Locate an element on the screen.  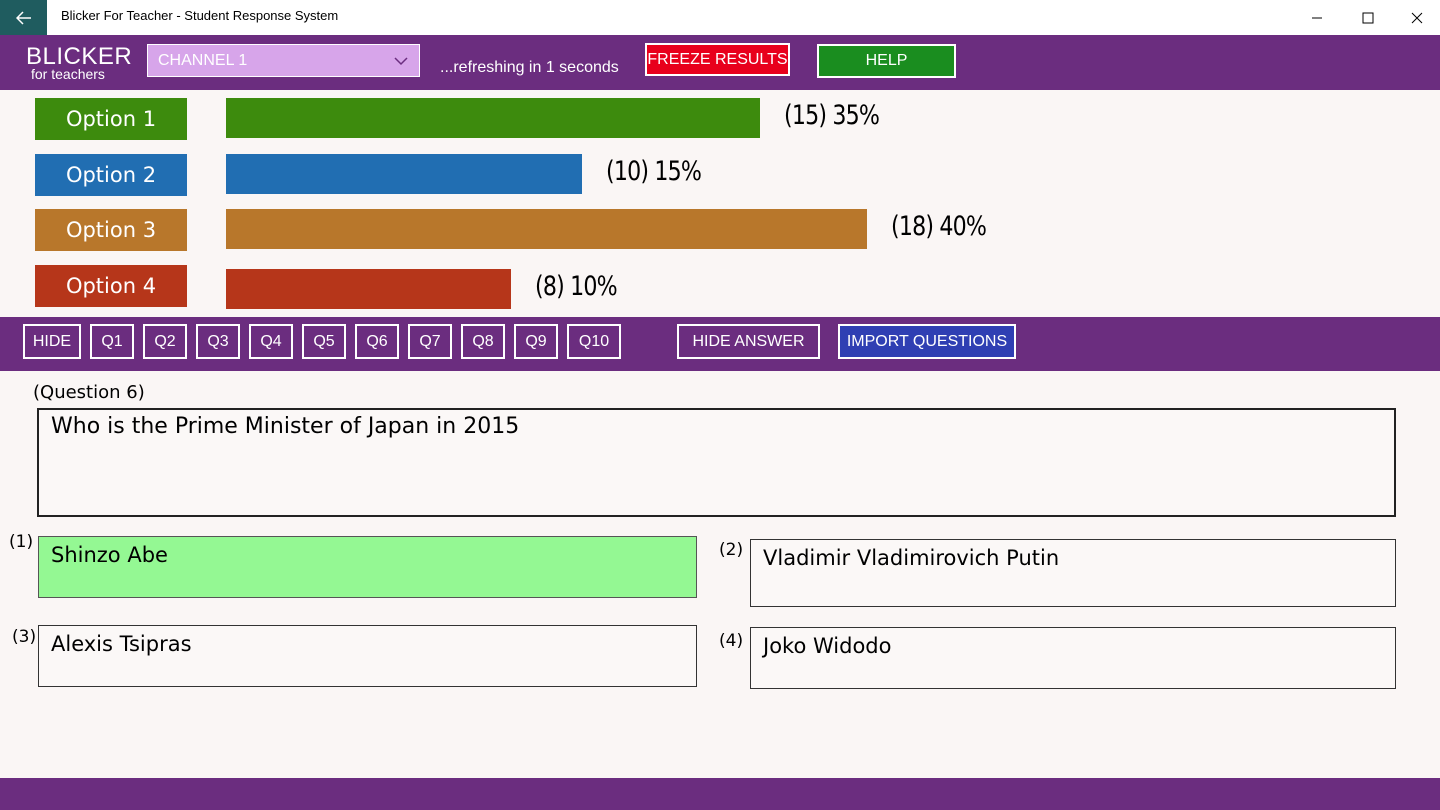
maximize-icon is located at coordinates (1368, 17).